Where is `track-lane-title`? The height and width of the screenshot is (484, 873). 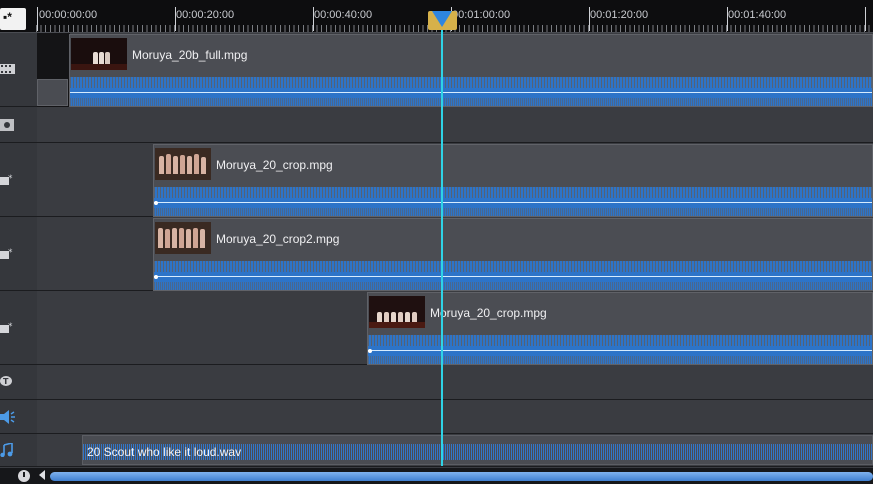 track-lane-title is located at coordinates (455, 382).